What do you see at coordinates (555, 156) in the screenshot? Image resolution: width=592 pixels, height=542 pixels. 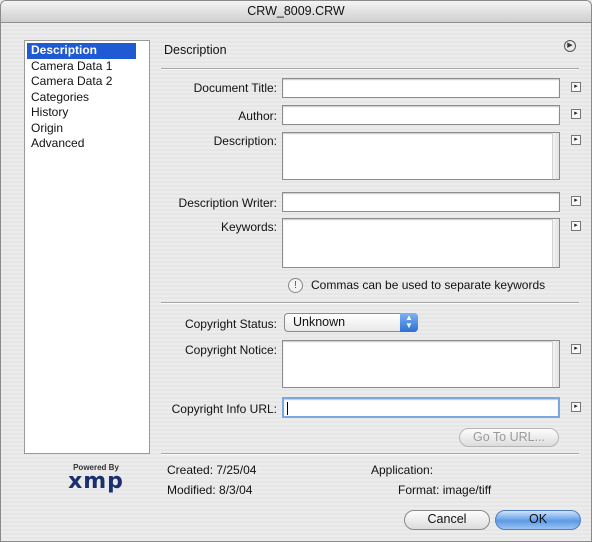 I see `description-scroll-edge` at bounding box center [555, 156].